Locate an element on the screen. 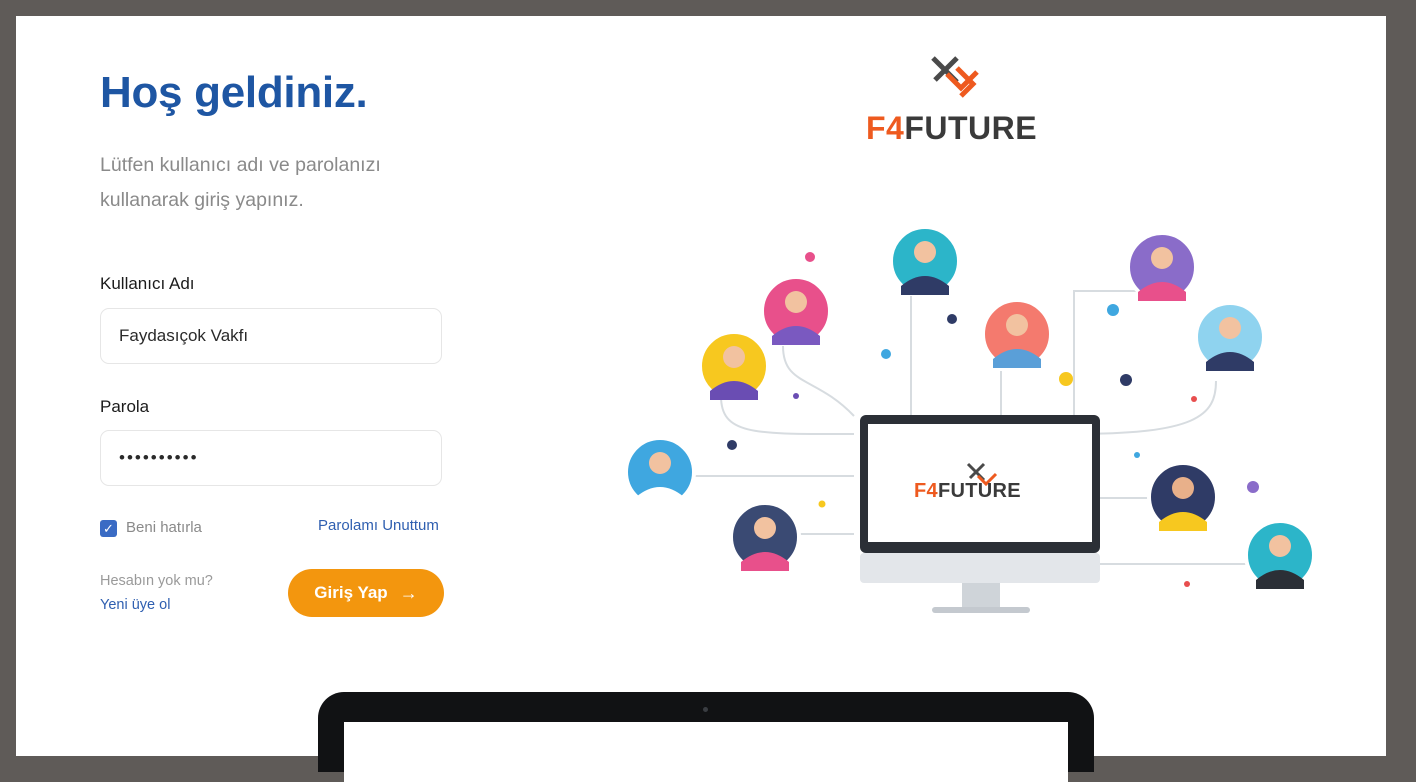 The height and width of the screenshot is (782, 1416). brand-logo-suffix: FUTURE is located at coordinates (971, 128).